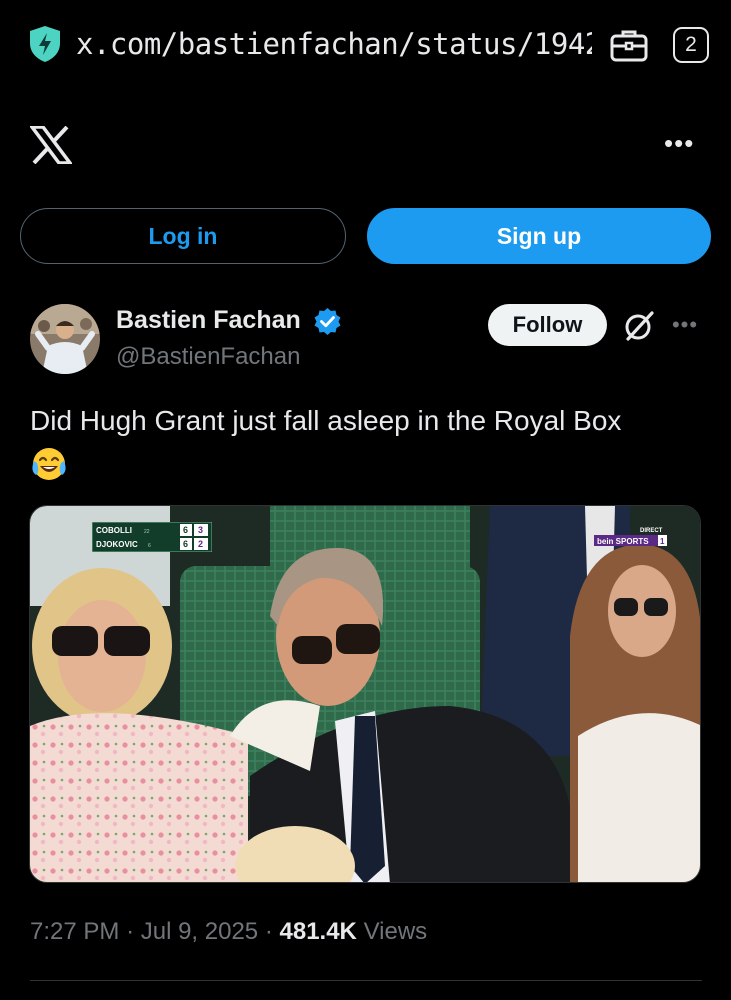 This screenshot has height=1000, width=731. Describe the element at coordinates (208, 357) in the screenshot. I see `author-handle: @BastienFachan` at that location.